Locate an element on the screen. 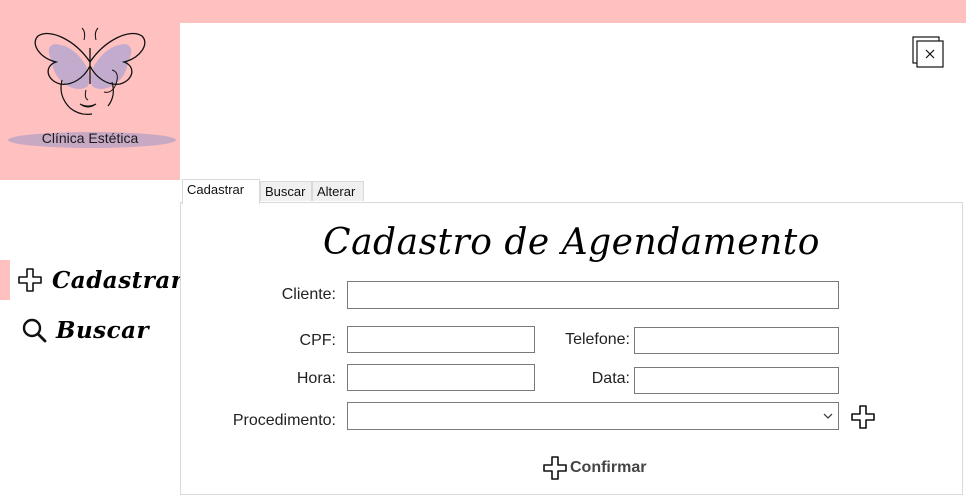 The image size is (966, 498). tab-cadastrar: Cadastrar is located at coordinates (221, 191).